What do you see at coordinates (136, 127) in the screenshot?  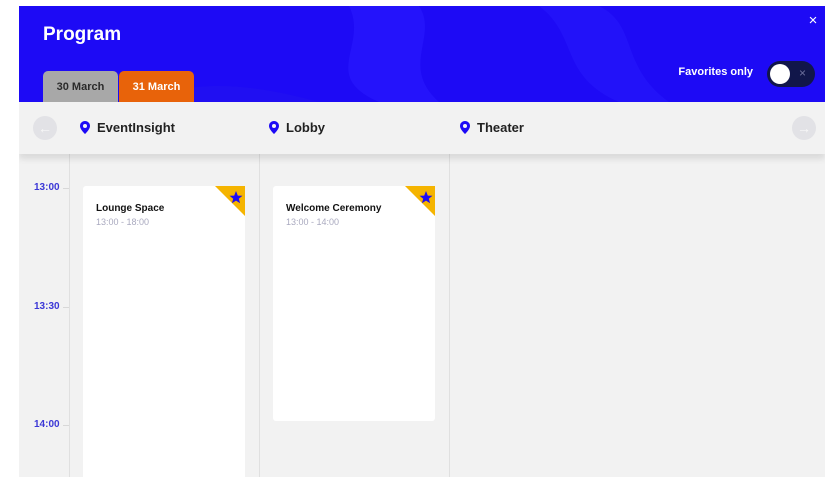 I see `room-name: EventInsight` at bounding box center [136, 127].